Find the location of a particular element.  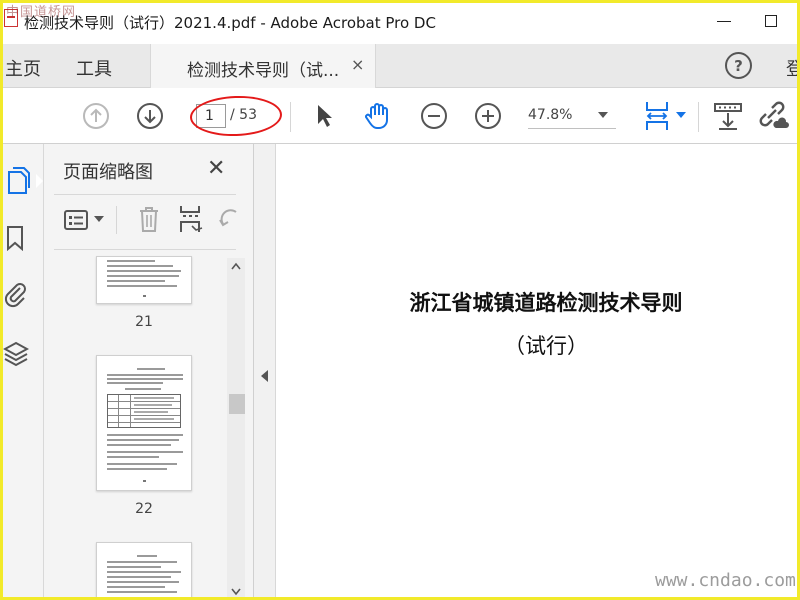

zoom-level: 47.8% is located at coordinates (550, 115).